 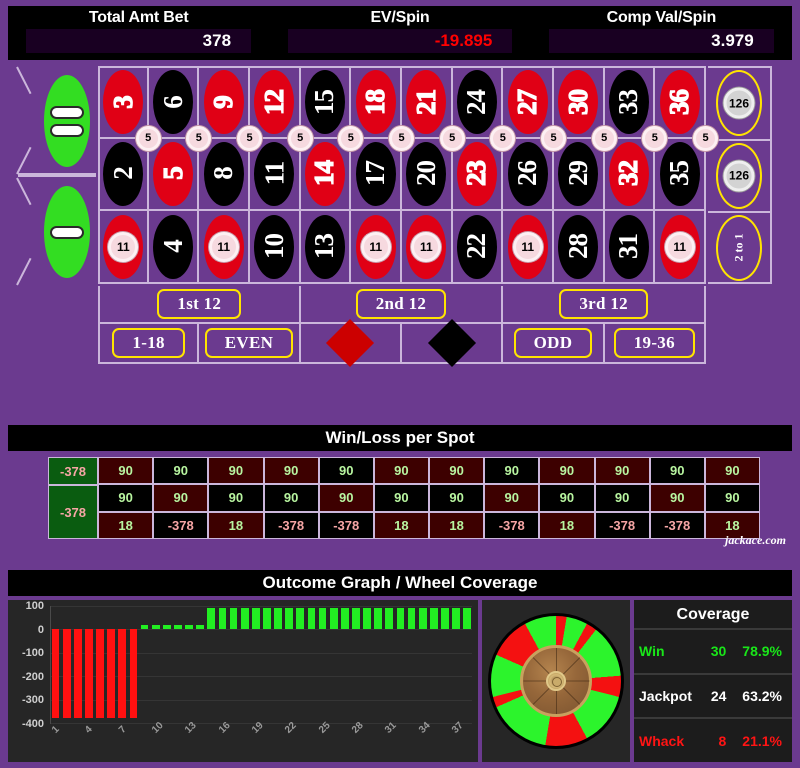 I want to click on bet-spot-dozen-3: 3rd 12, so click(x=604, y=305).